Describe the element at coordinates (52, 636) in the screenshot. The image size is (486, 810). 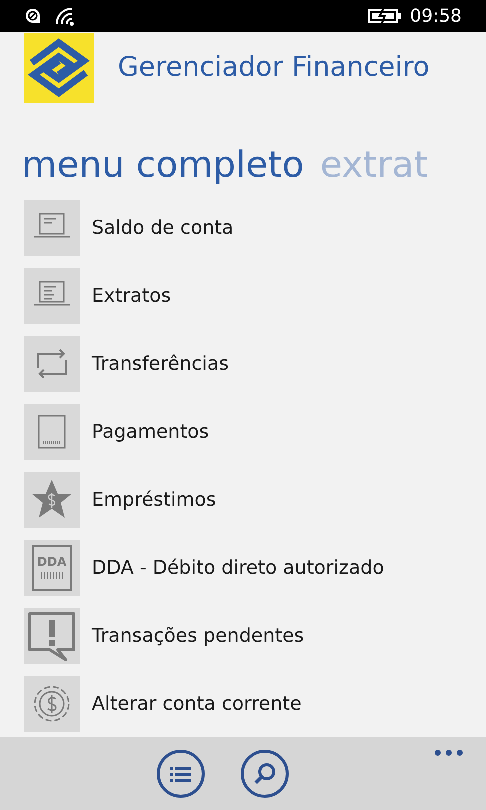
I see `speech-bubble-alert-icon` at that location.